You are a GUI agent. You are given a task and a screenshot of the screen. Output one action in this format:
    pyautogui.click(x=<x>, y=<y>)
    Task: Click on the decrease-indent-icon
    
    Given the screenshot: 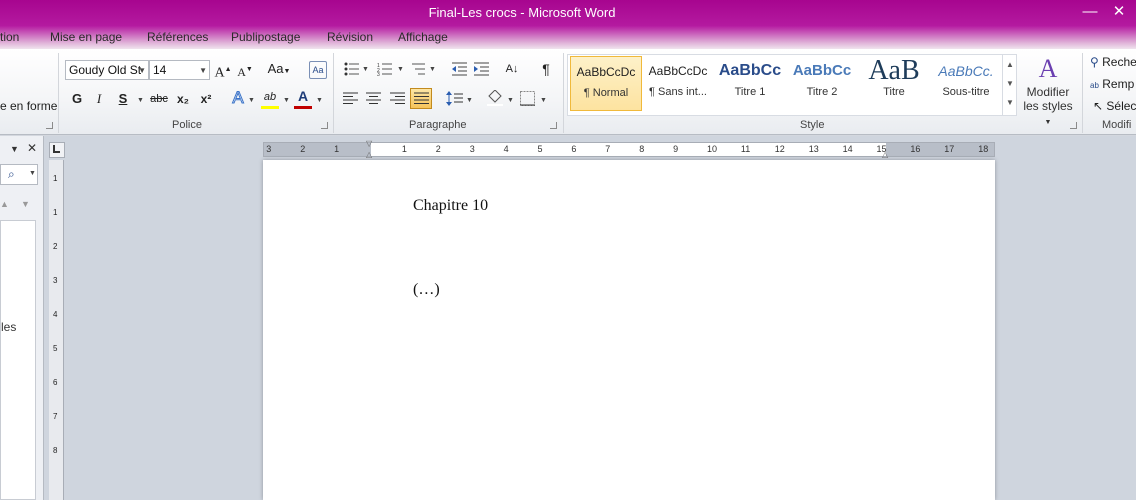 What is the action you would take?
    pyautogui.click(x=460, y=69)
    